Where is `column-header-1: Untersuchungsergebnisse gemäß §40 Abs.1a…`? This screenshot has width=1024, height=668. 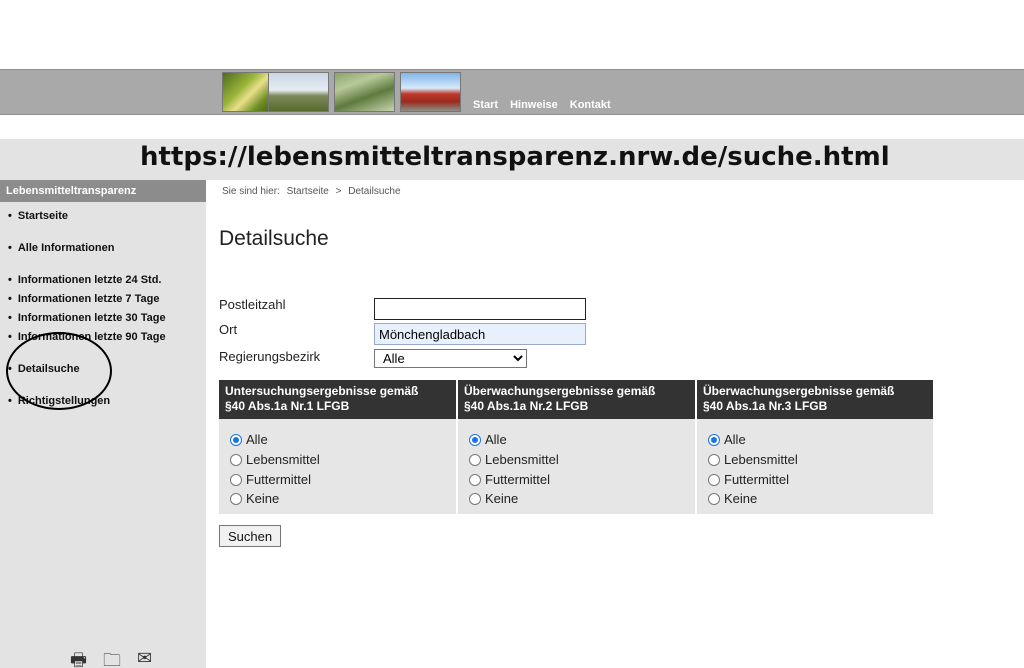 column-header-1: Untersuchungsergebnisse gemäß §40 Abs.1a… is located at coordinates (337, 399).